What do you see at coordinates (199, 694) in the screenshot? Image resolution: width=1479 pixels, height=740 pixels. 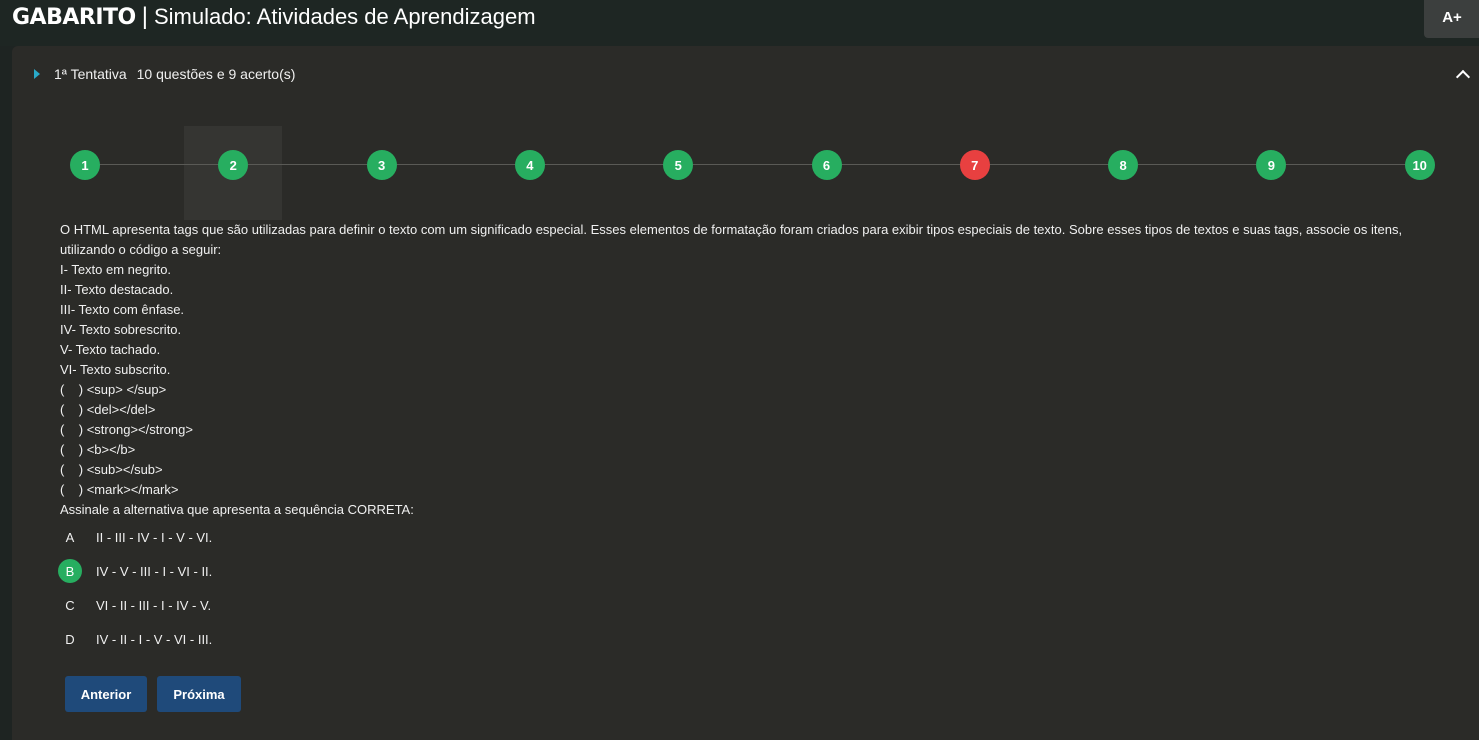 I see `next-button: Próxima` at bounding box center [199, 694].